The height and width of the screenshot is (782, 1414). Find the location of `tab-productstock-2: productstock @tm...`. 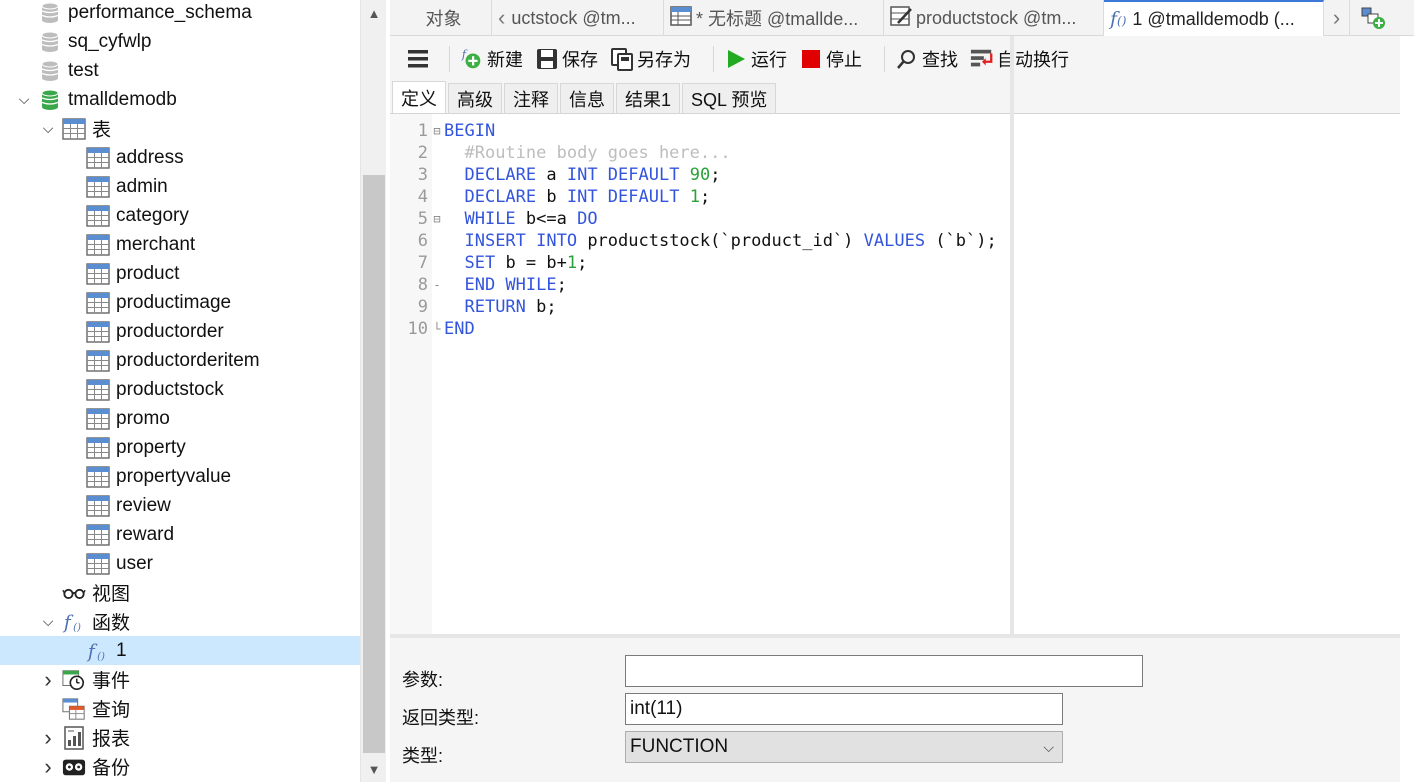

tab-productstock-2: productstock @tm... is located at coordinates (994, 18).